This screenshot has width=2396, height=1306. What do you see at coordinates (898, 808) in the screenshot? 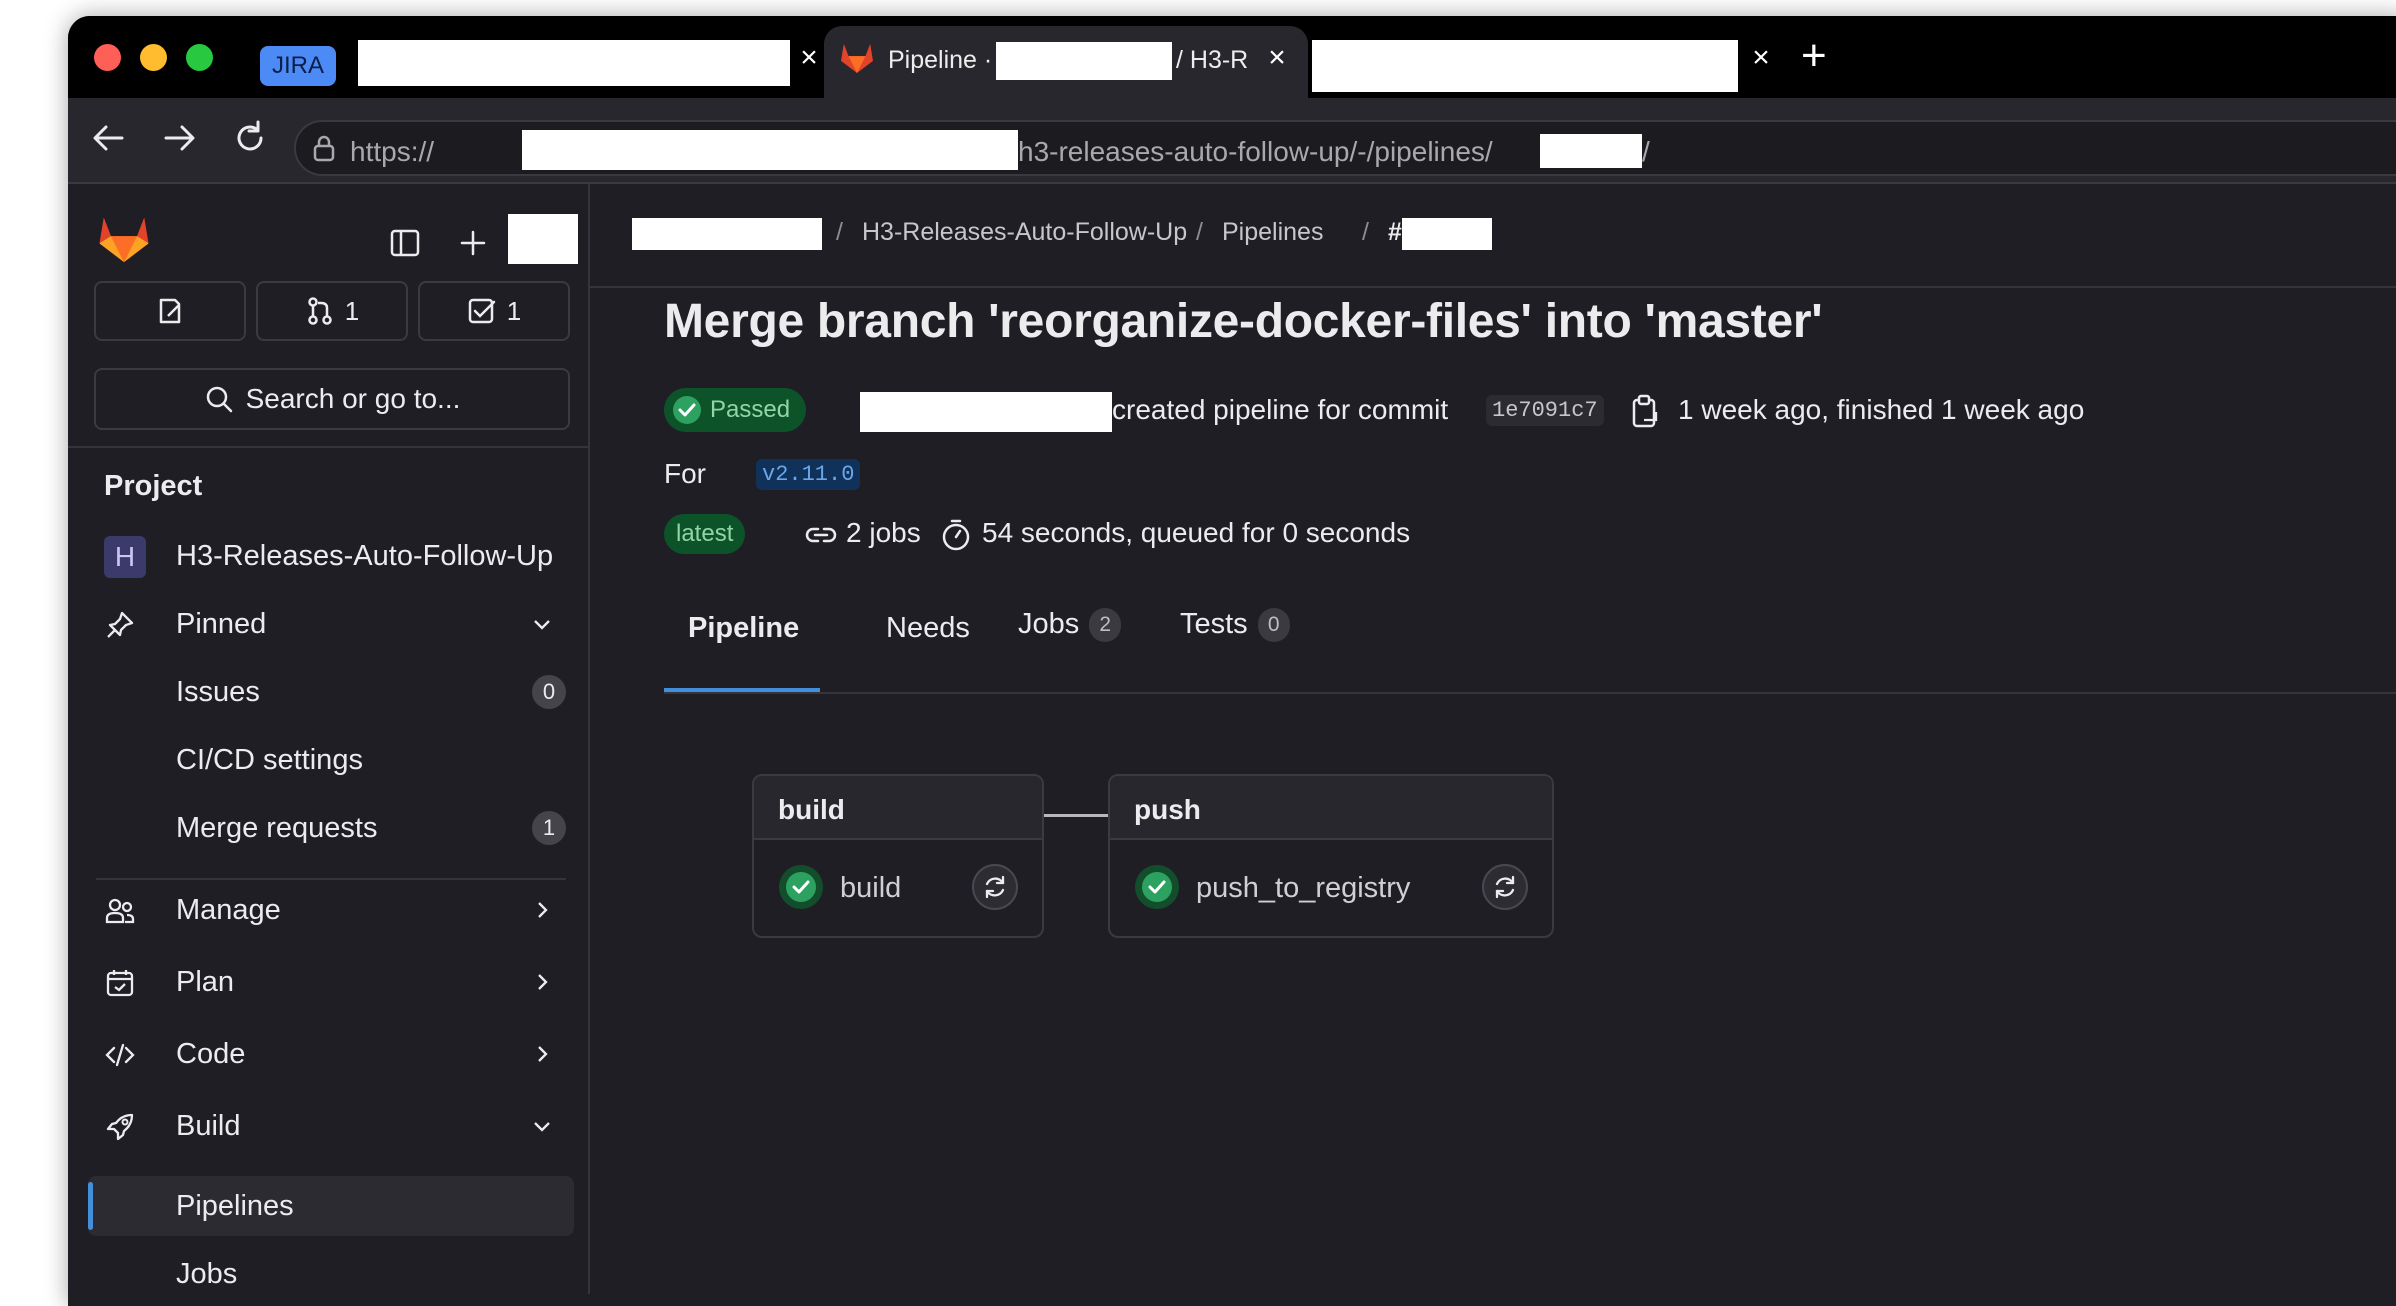
I see `stage-name: build` at bounding box center [898, 808].